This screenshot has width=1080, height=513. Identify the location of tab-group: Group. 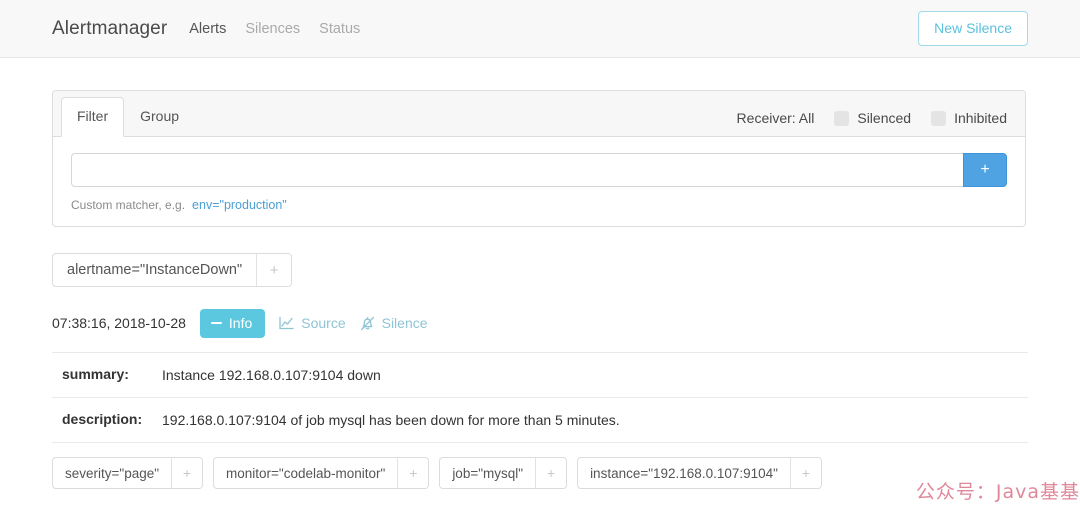
(159, 117).